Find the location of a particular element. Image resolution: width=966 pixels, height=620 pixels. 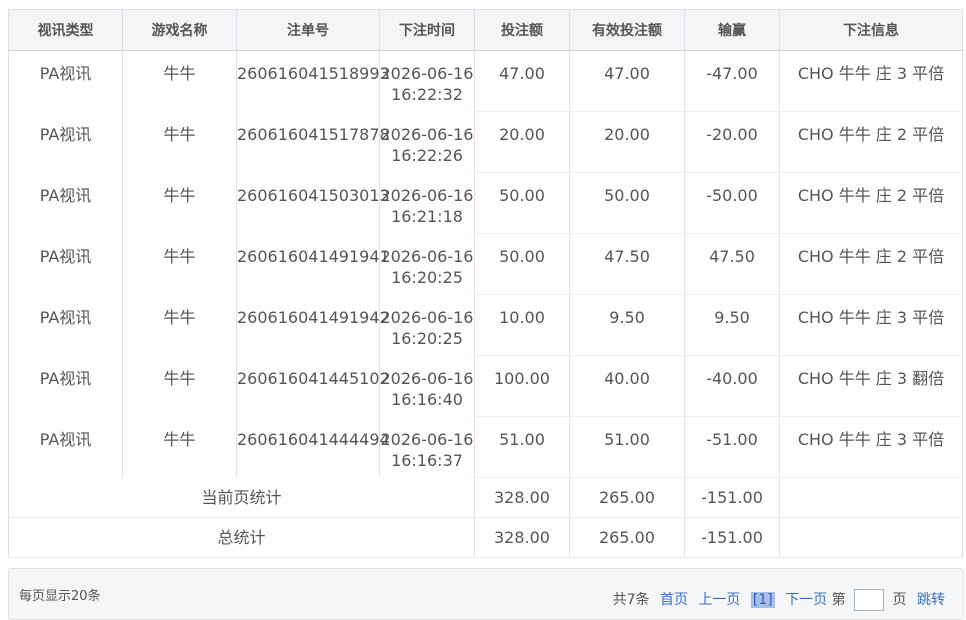

cell-valid-bet: 40.00 is located at coordinates (627, 386).